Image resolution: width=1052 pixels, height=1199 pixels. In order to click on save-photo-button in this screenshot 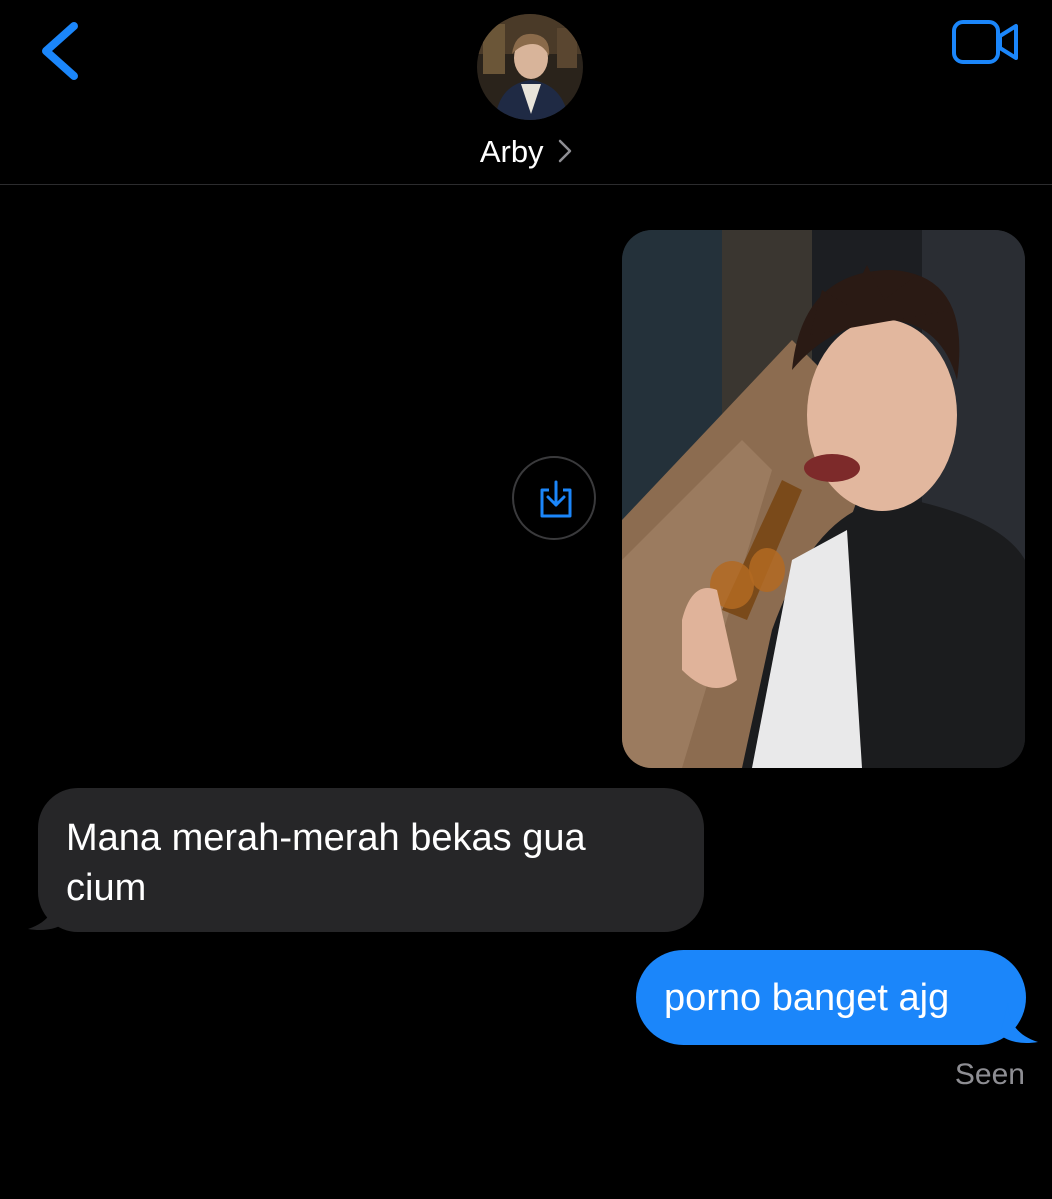, I will do `click(554, 498)`.